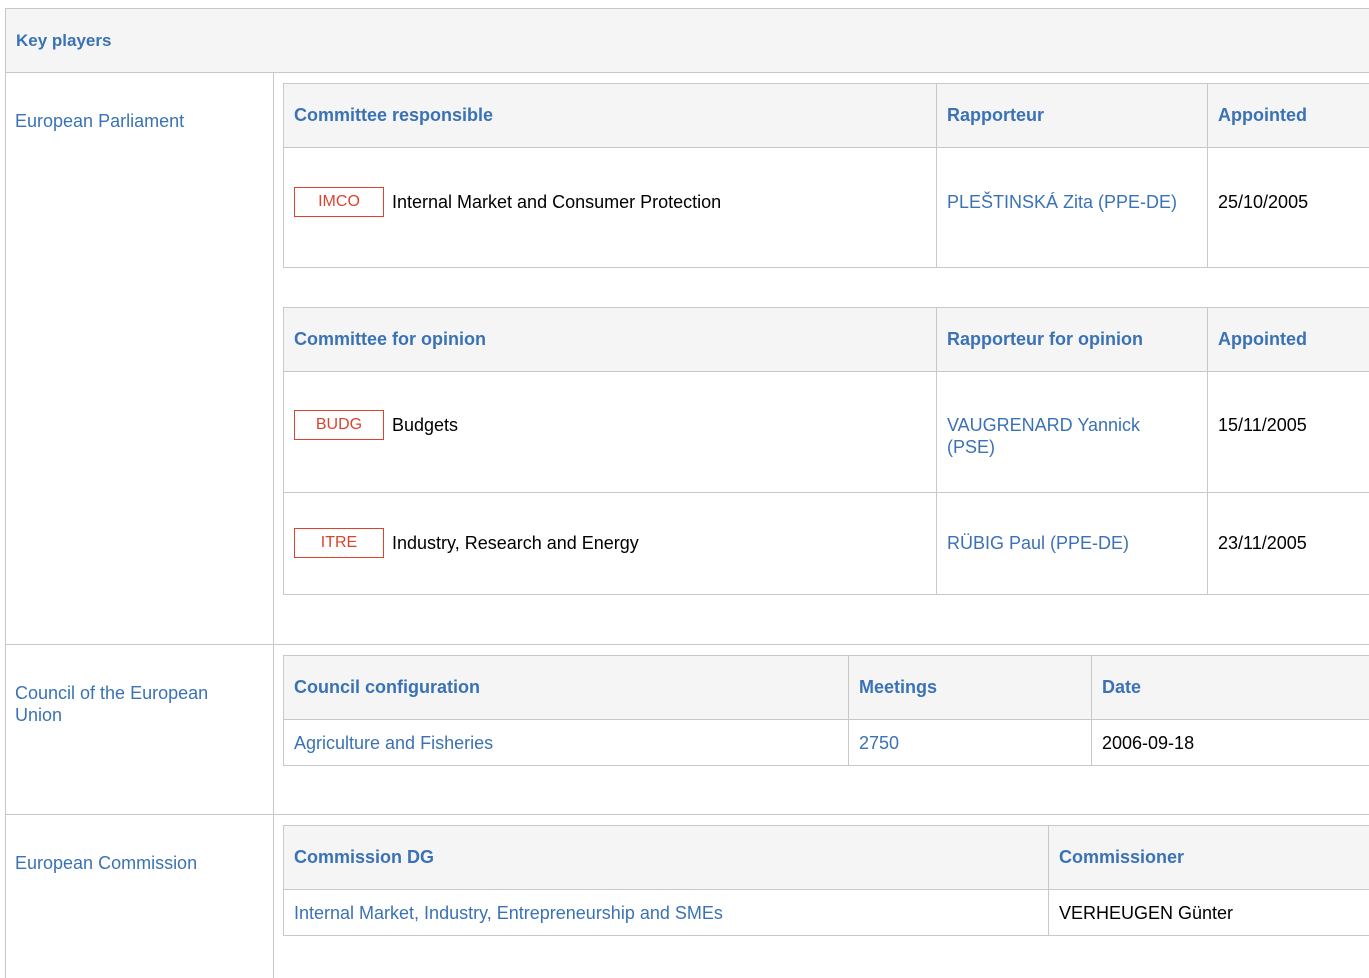 This screenshot has width=1369, height=978. Describe the element at coordinates (135, 704) in the screenshot. I see `institution-council: Council of the European Union` at that location.